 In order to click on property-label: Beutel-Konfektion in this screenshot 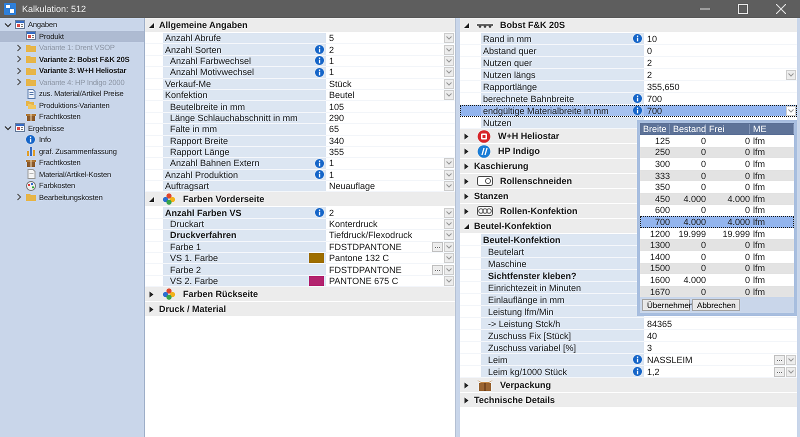, I will do `click(522, 239)`.